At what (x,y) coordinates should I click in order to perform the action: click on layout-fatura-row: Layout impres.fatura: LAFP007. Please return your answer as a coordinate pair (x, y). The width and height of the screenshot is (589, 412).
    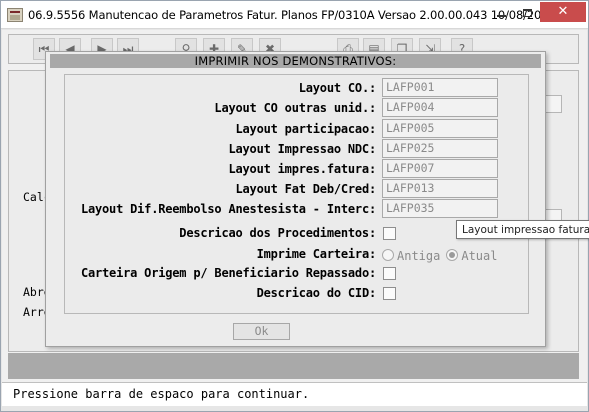
    Looking at the image, I should click on (296, 168).